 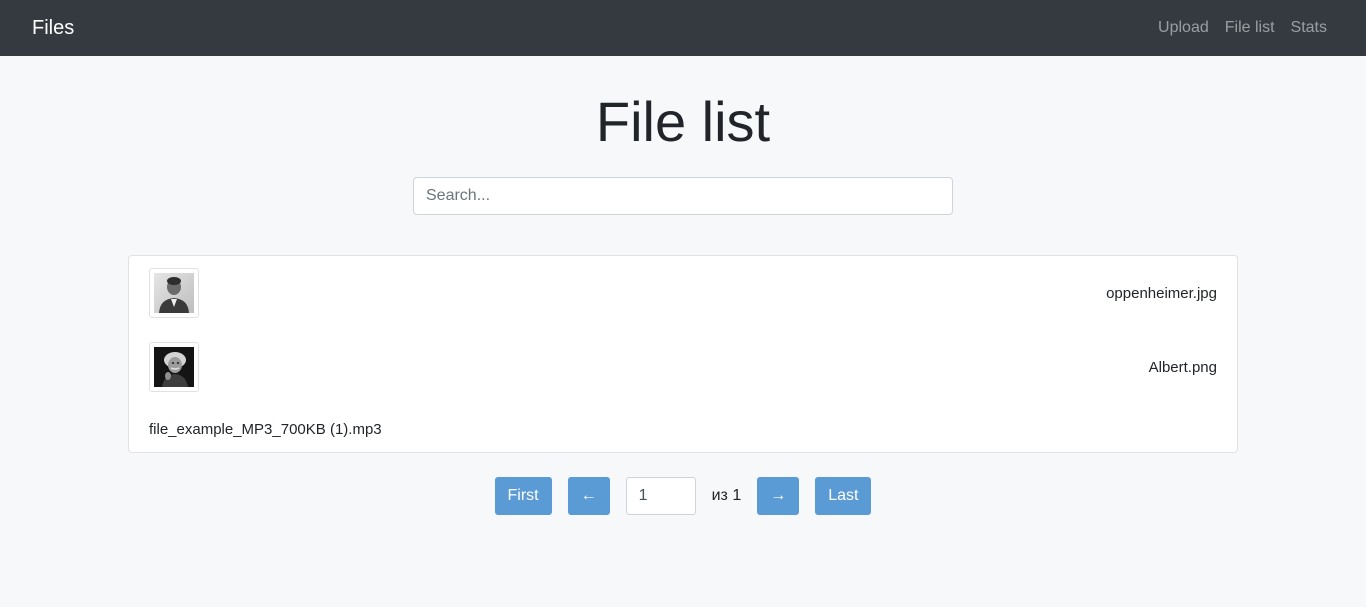 I want to click on pagination: First ← из 1 → Last, so click(x=683, y=496).